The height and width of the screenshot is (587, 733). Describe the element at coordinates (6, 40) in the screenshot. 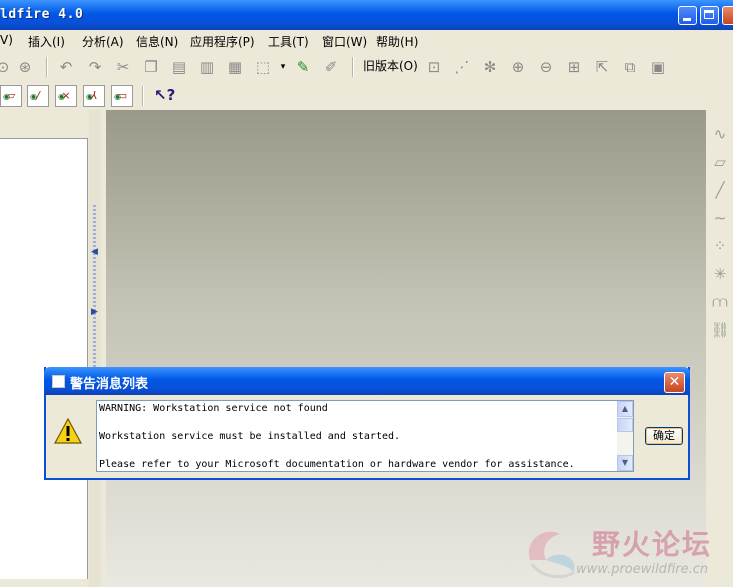

I see `menu-view: V)` at that location.